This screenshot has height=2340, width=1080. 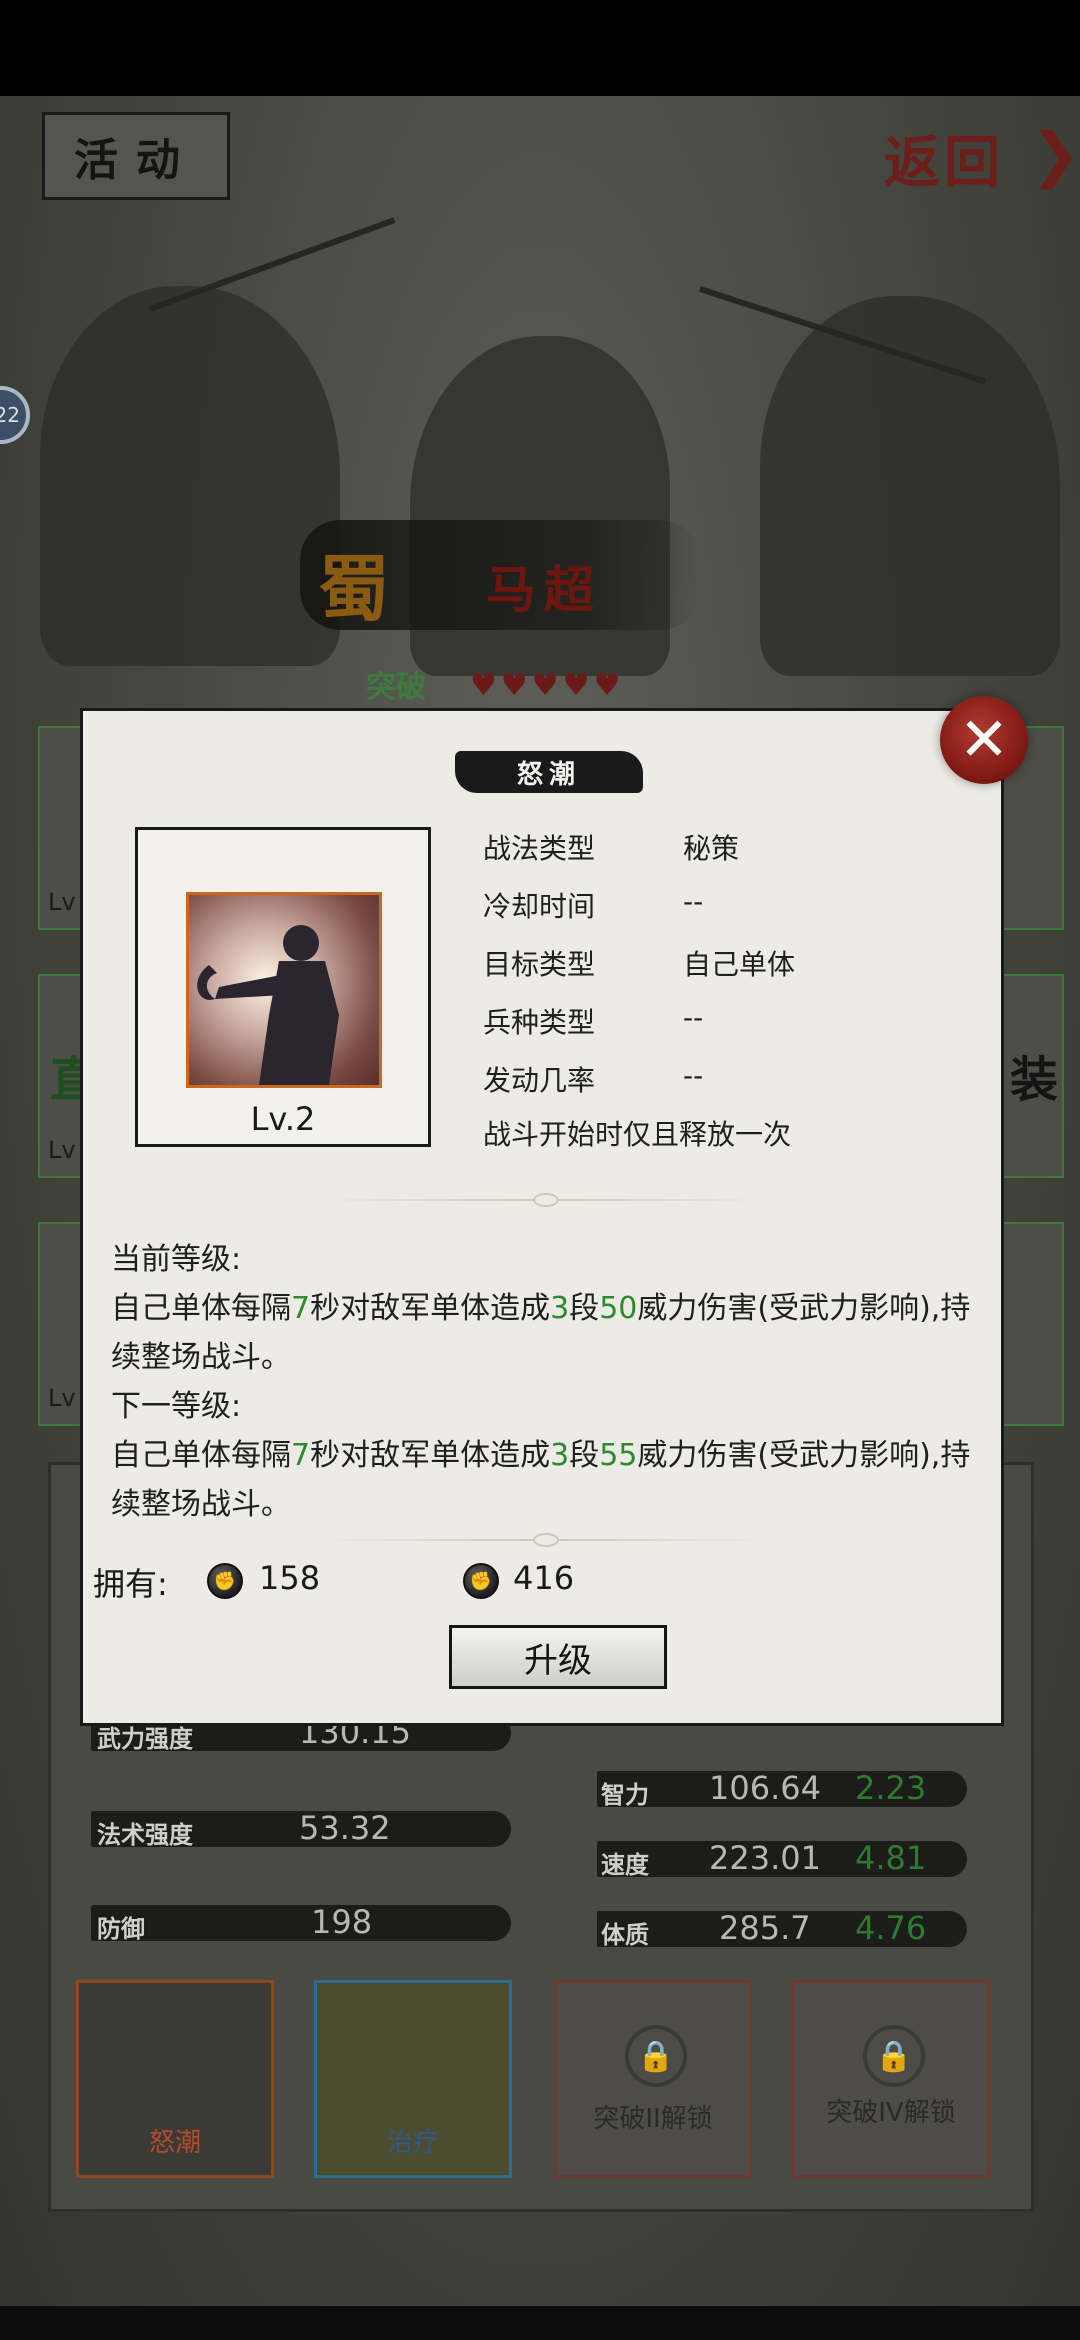 I want to click on info-value: 自己单体, so click(x=739, y=964).